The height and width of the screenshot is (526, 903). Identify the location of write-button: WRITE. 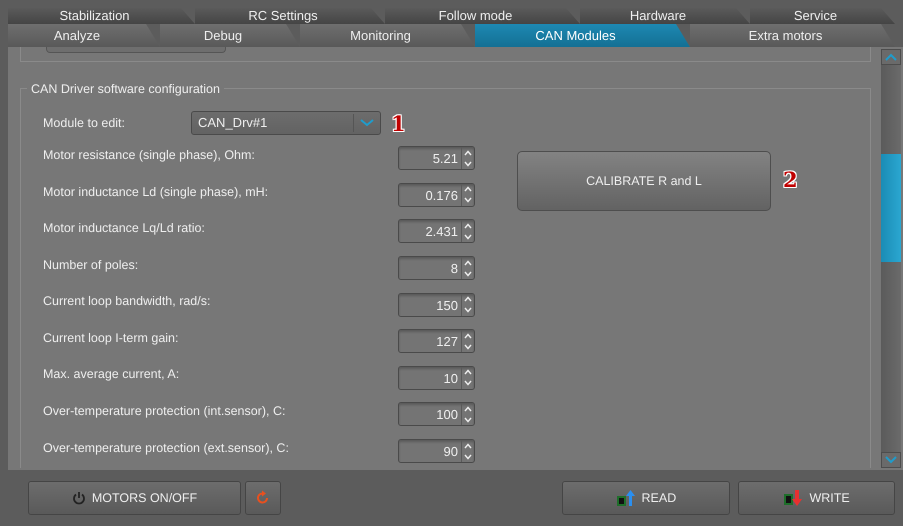
(816, 498).